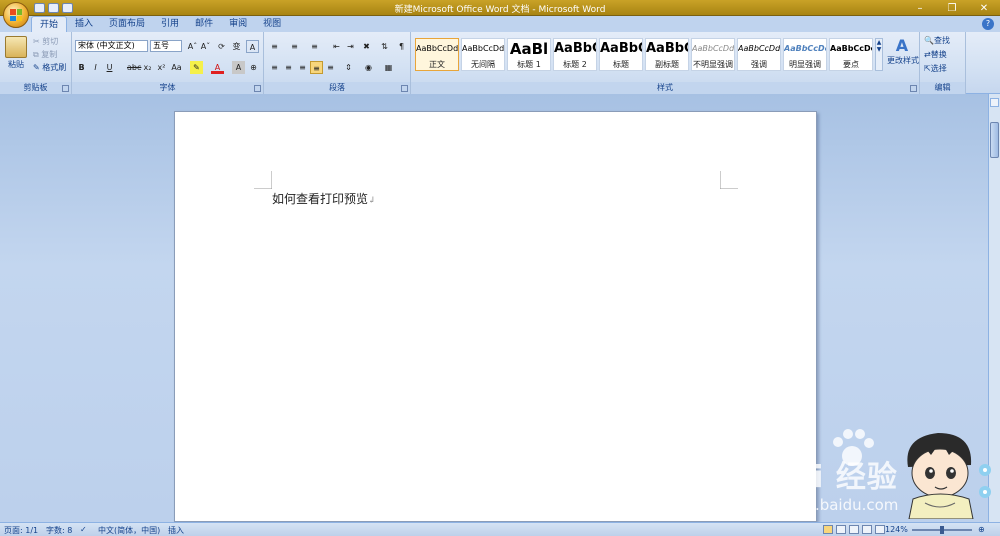 Image resolution: width=1000 pixels, height=536 pixels. Describe the element at coordinates (288, 67) in the screenshot. I see `align-center-icon: ≡` at that location.